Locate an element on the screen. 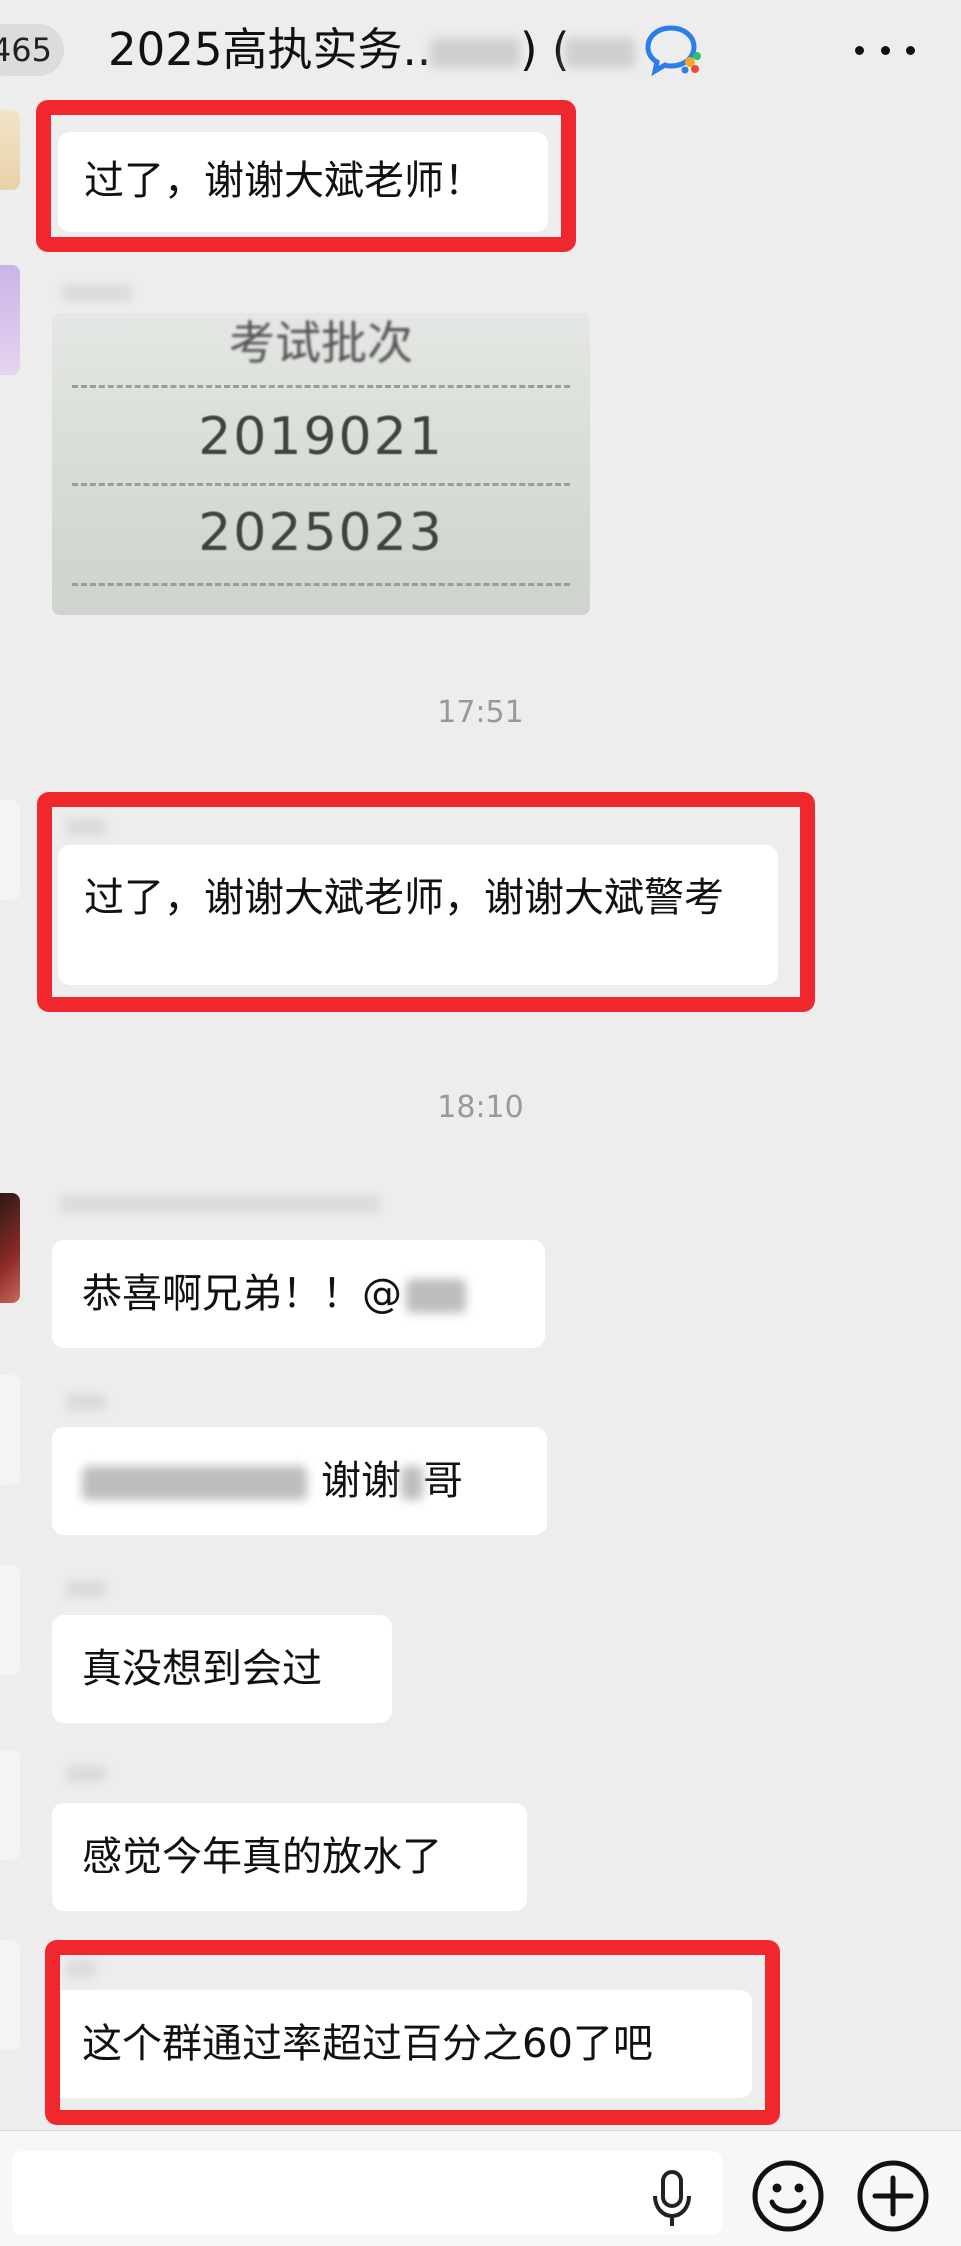 The height and width of the screenshot is (2246, 961). chat-title-tail: ) ( is located at coordinates (545, 49).